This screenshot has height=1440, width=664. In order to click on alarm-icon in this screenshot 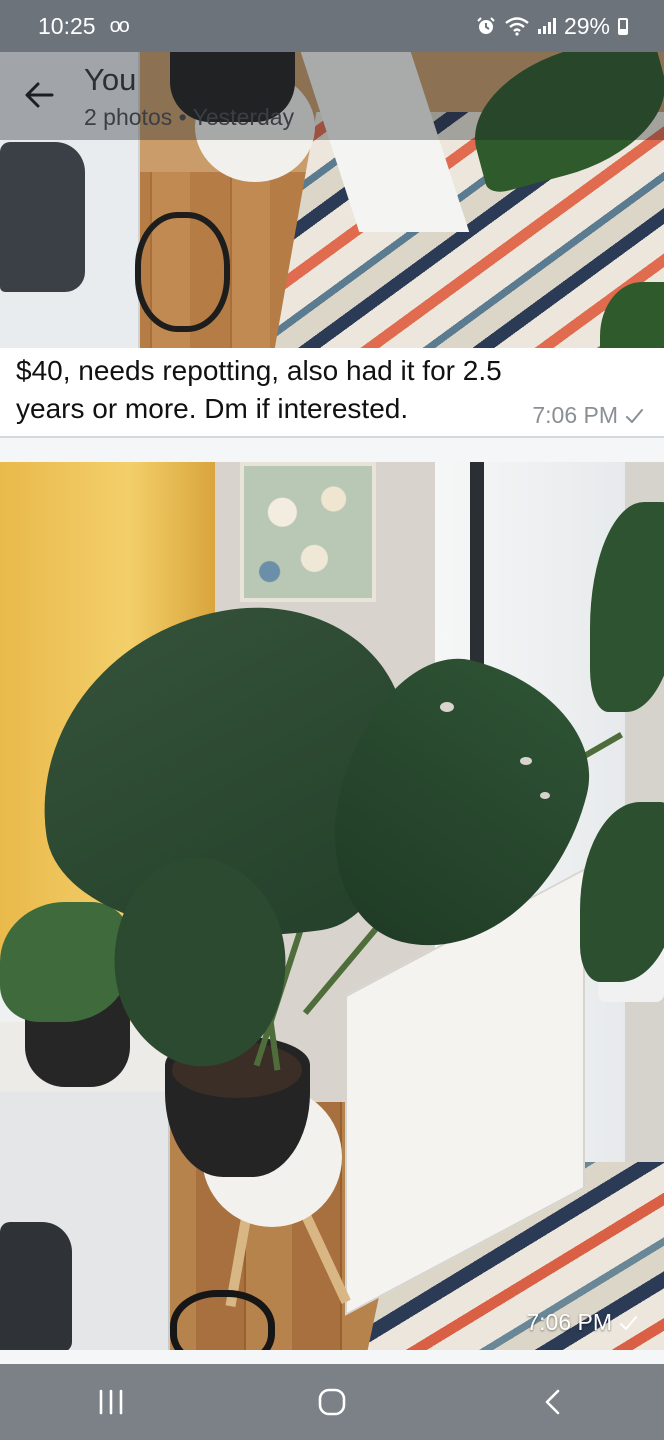, I will do `click(486, 25)`.